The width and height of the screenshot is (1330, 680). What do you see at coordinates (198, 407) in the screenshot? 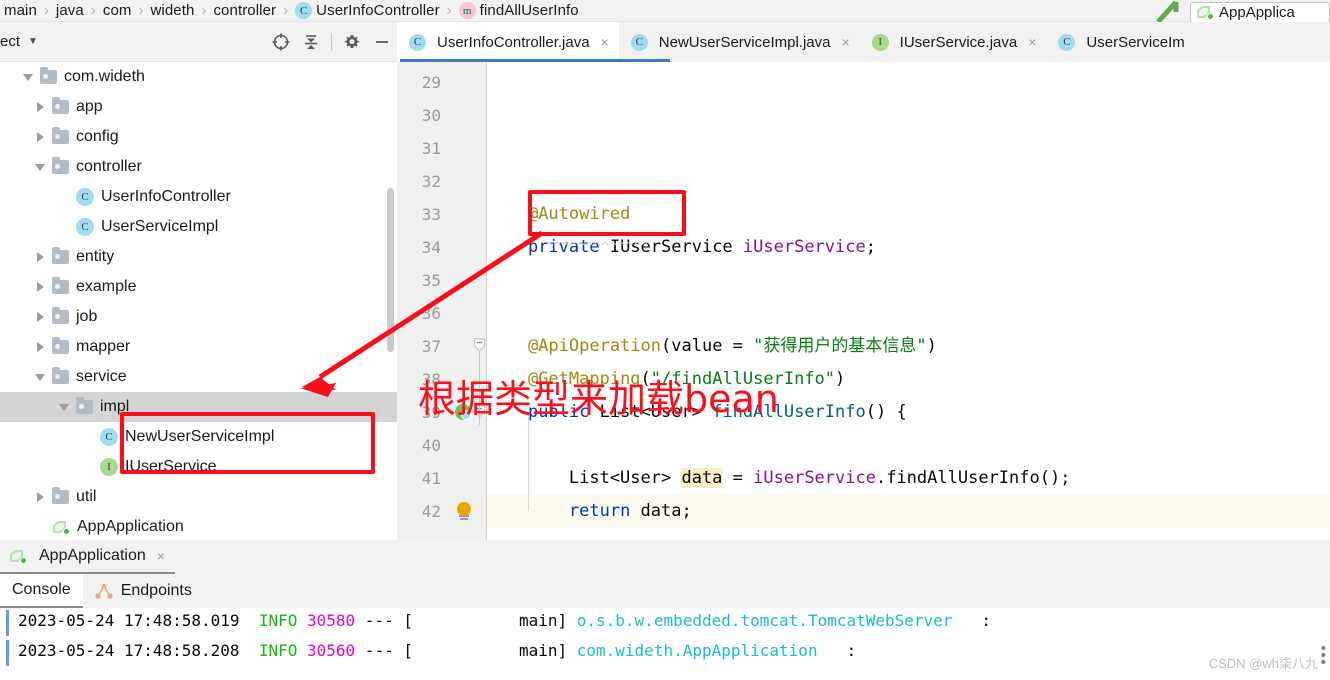
I see `tree-node-impl: impl` at bounding box center [198, 407].